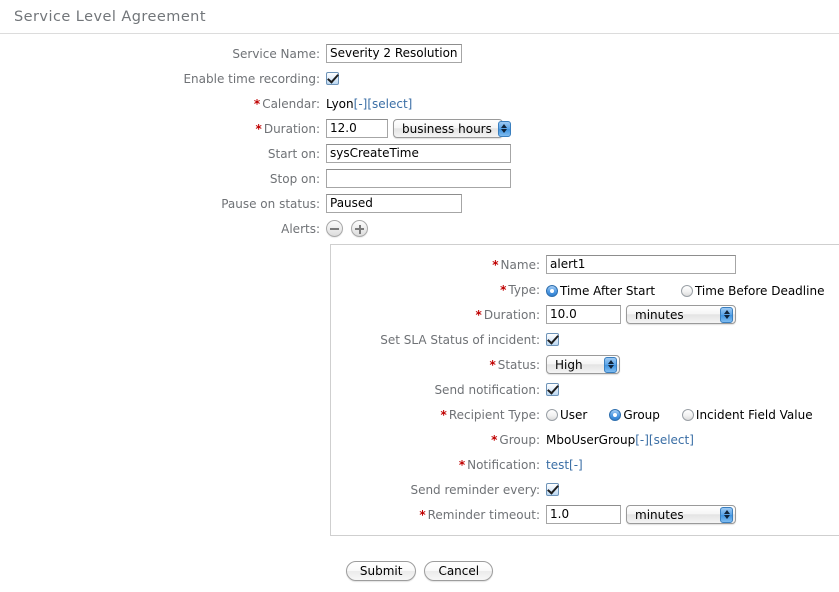 The width and height of the screenshot is (839, 592). I want to click on alert-notification-required-marker: *, so click(462, 465).